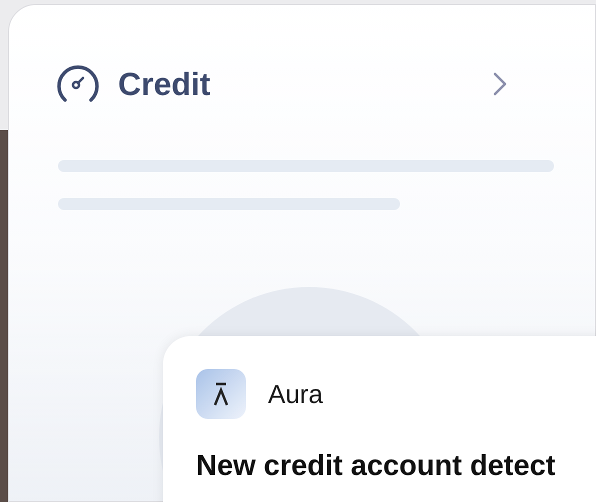  What do you see at coordinates (78, 84) in the screenshot?
I see `gauge-icon` at bounding box center [78, 84].